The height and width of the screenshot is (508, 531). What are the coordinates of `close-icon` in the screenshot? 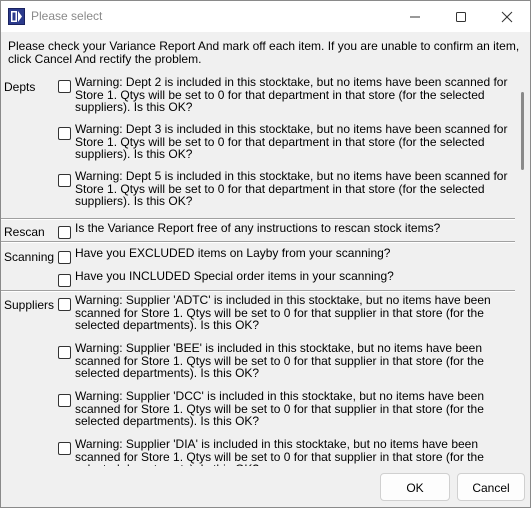 It's located at (507, 17).